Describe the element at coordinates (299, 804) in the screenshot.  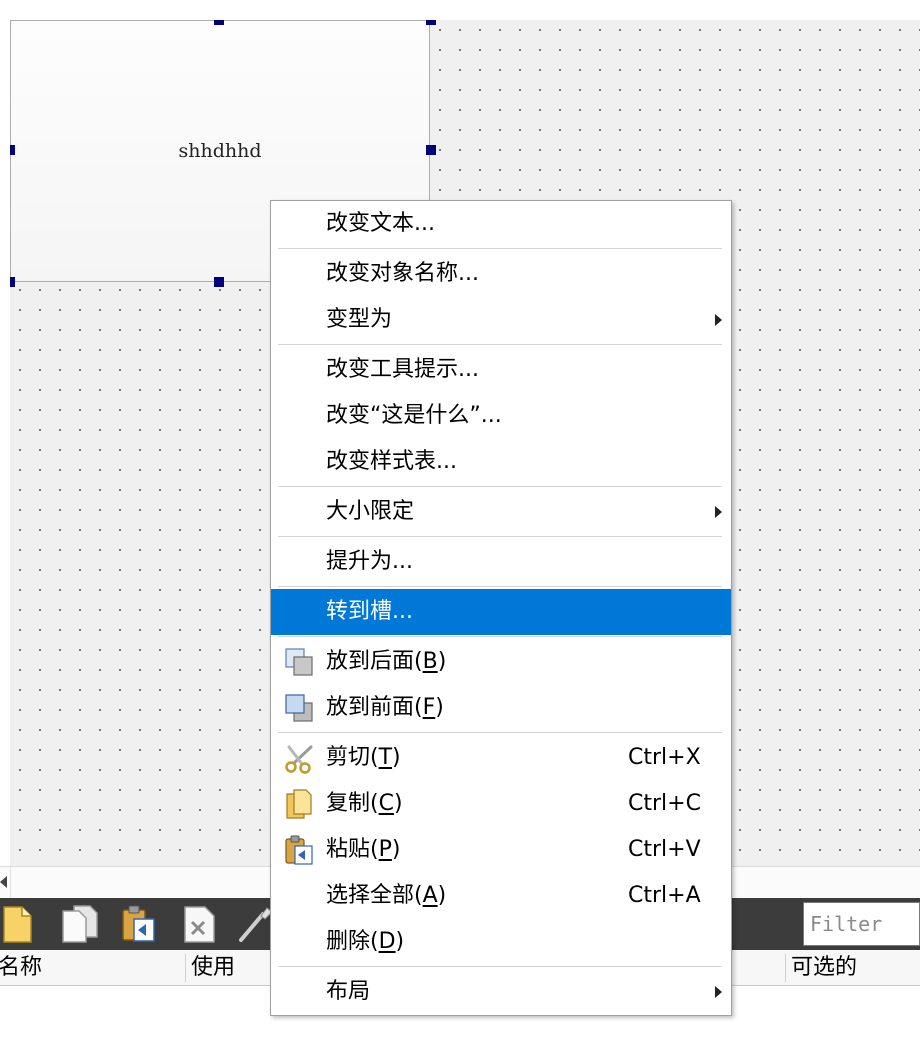
I see `copy-icon` at that location.